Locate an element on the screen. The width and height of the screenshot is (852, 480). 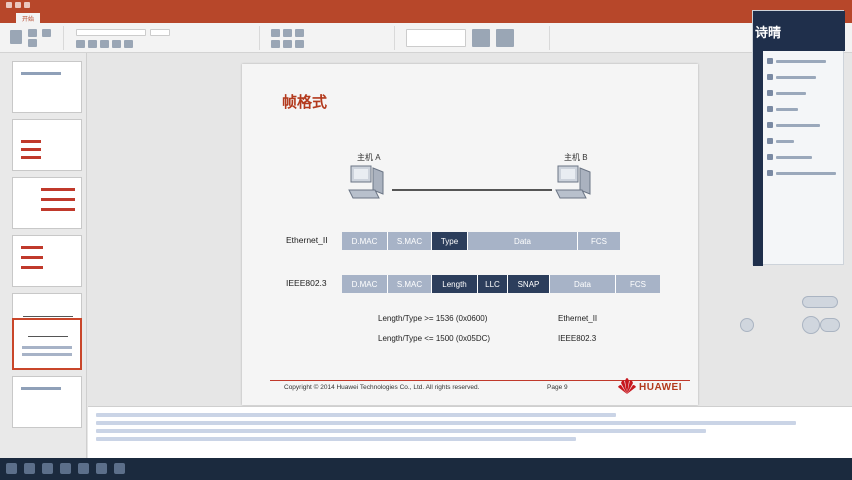
font-family-select is located at coordinates (111, 32).